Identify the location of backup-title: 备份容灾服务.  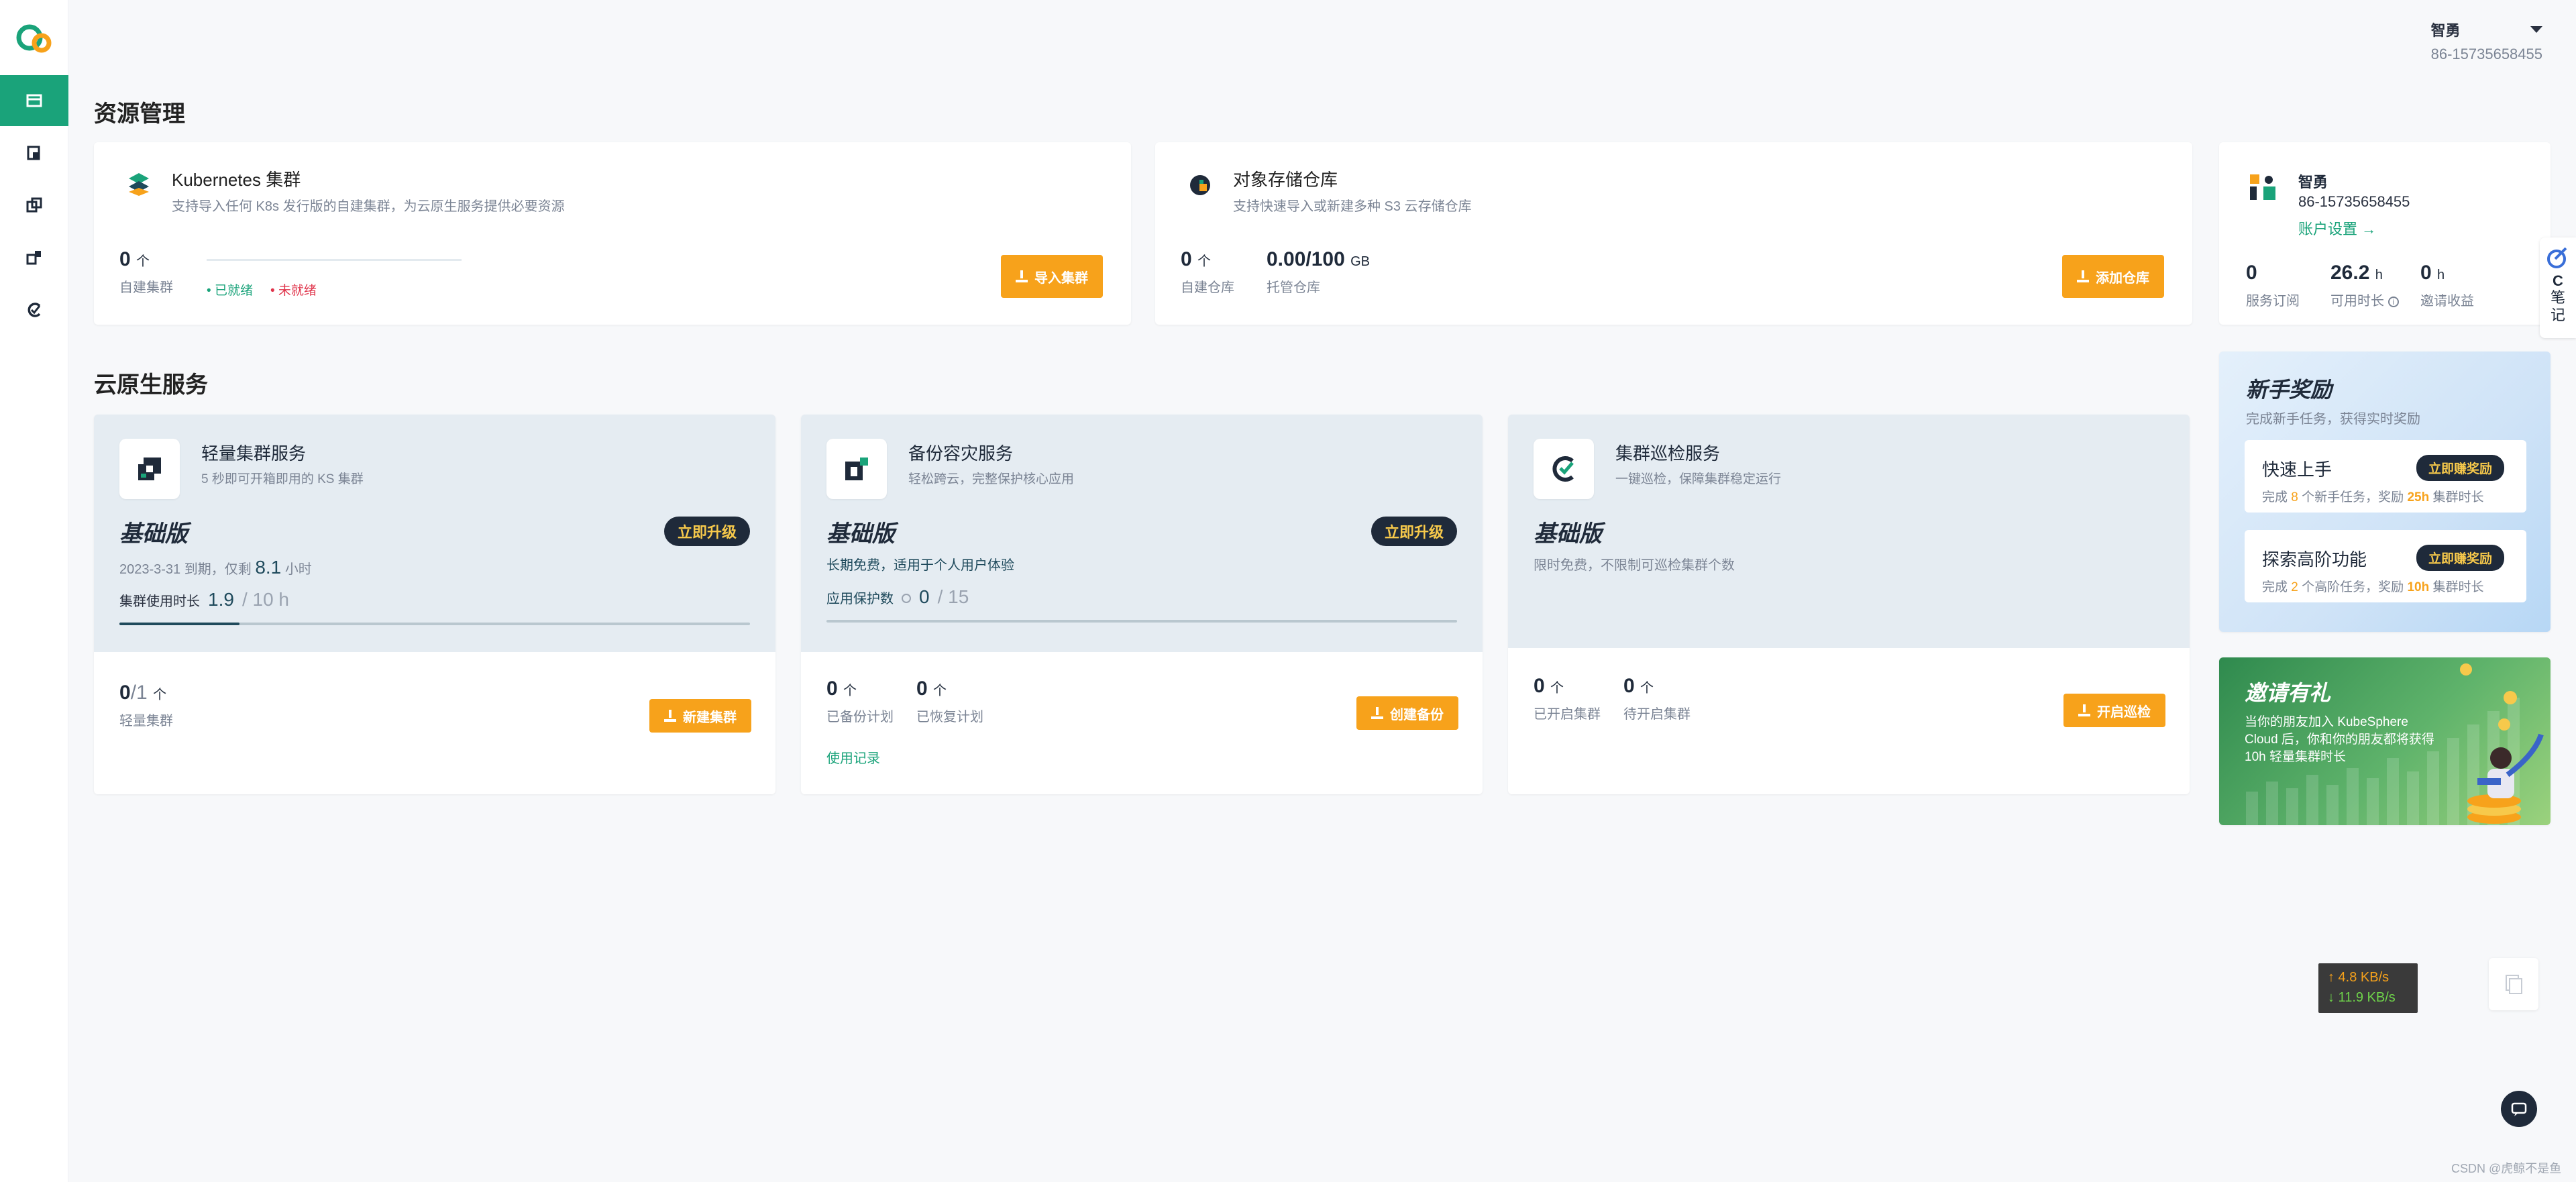
(961, 453).